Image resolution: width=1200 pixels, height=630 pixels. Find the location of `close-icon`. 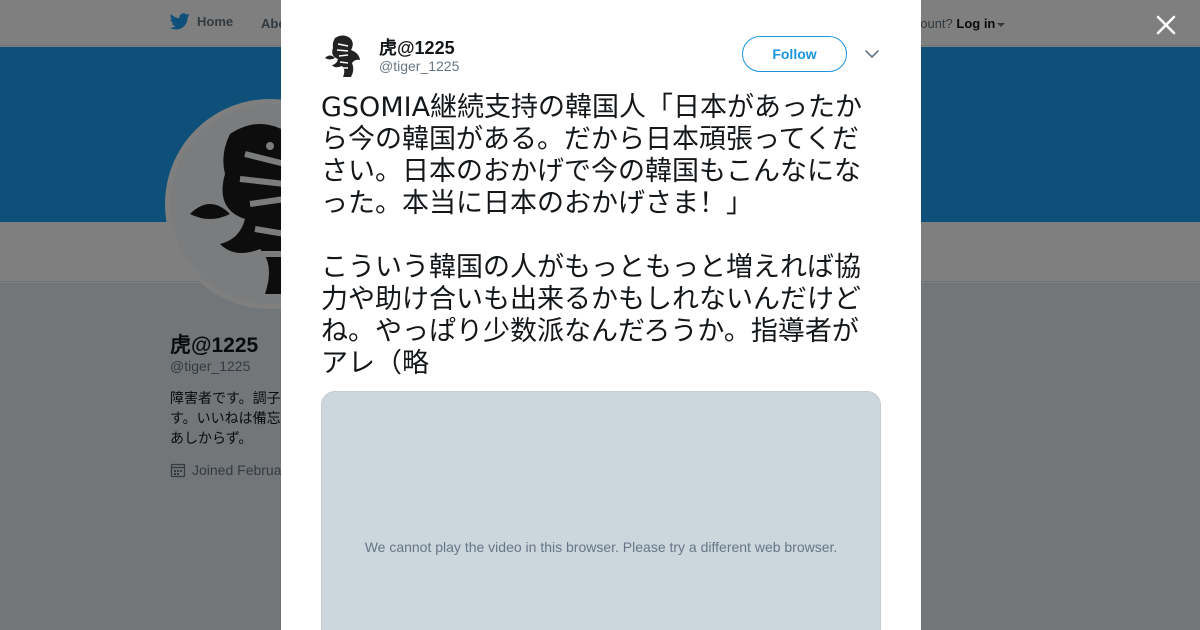

close-icon is located at coordinates (1166, 25).